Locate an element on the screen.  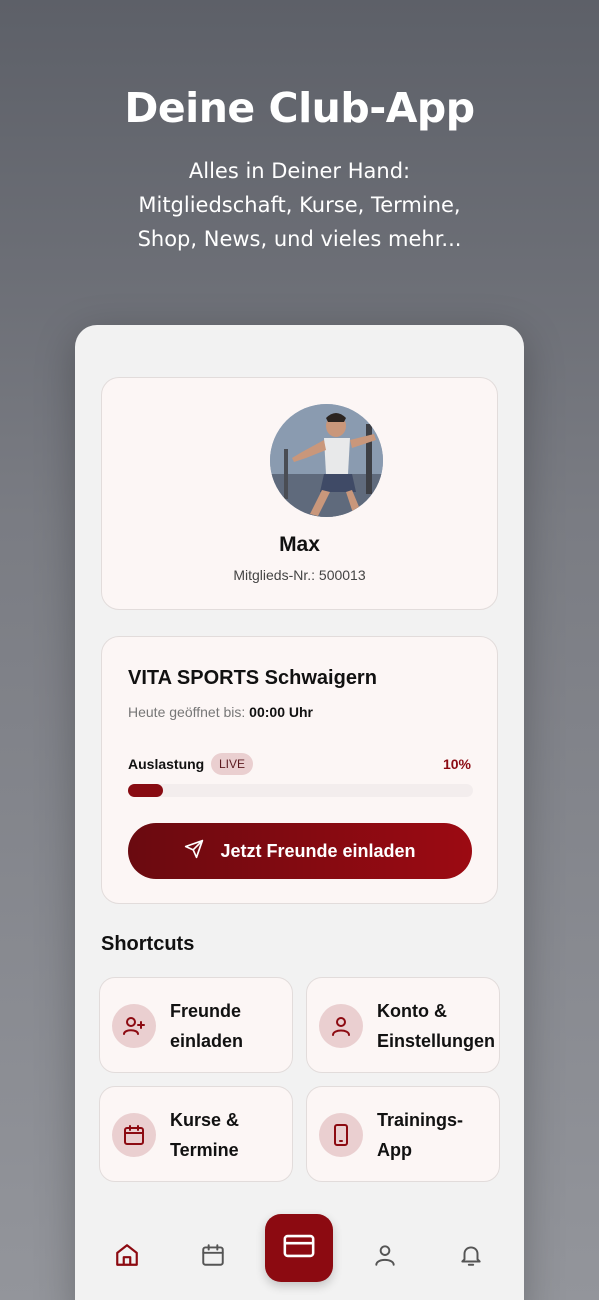
shortcut-label-line: Termine is located at coordinates (204, 1150).